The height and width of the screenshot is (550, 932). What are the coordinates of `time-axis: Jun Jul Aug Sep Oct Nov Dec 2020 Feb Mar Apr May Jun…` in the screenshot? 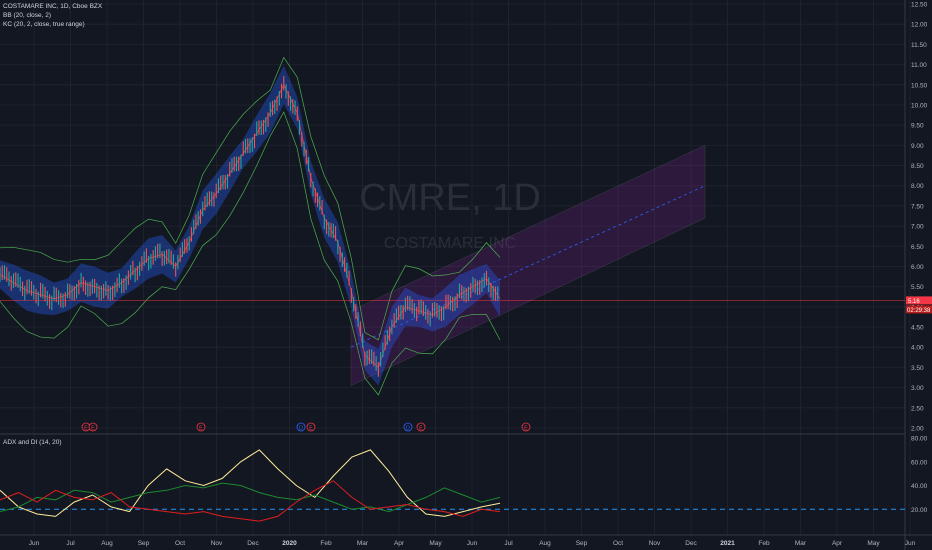 It's located at (472, 543).